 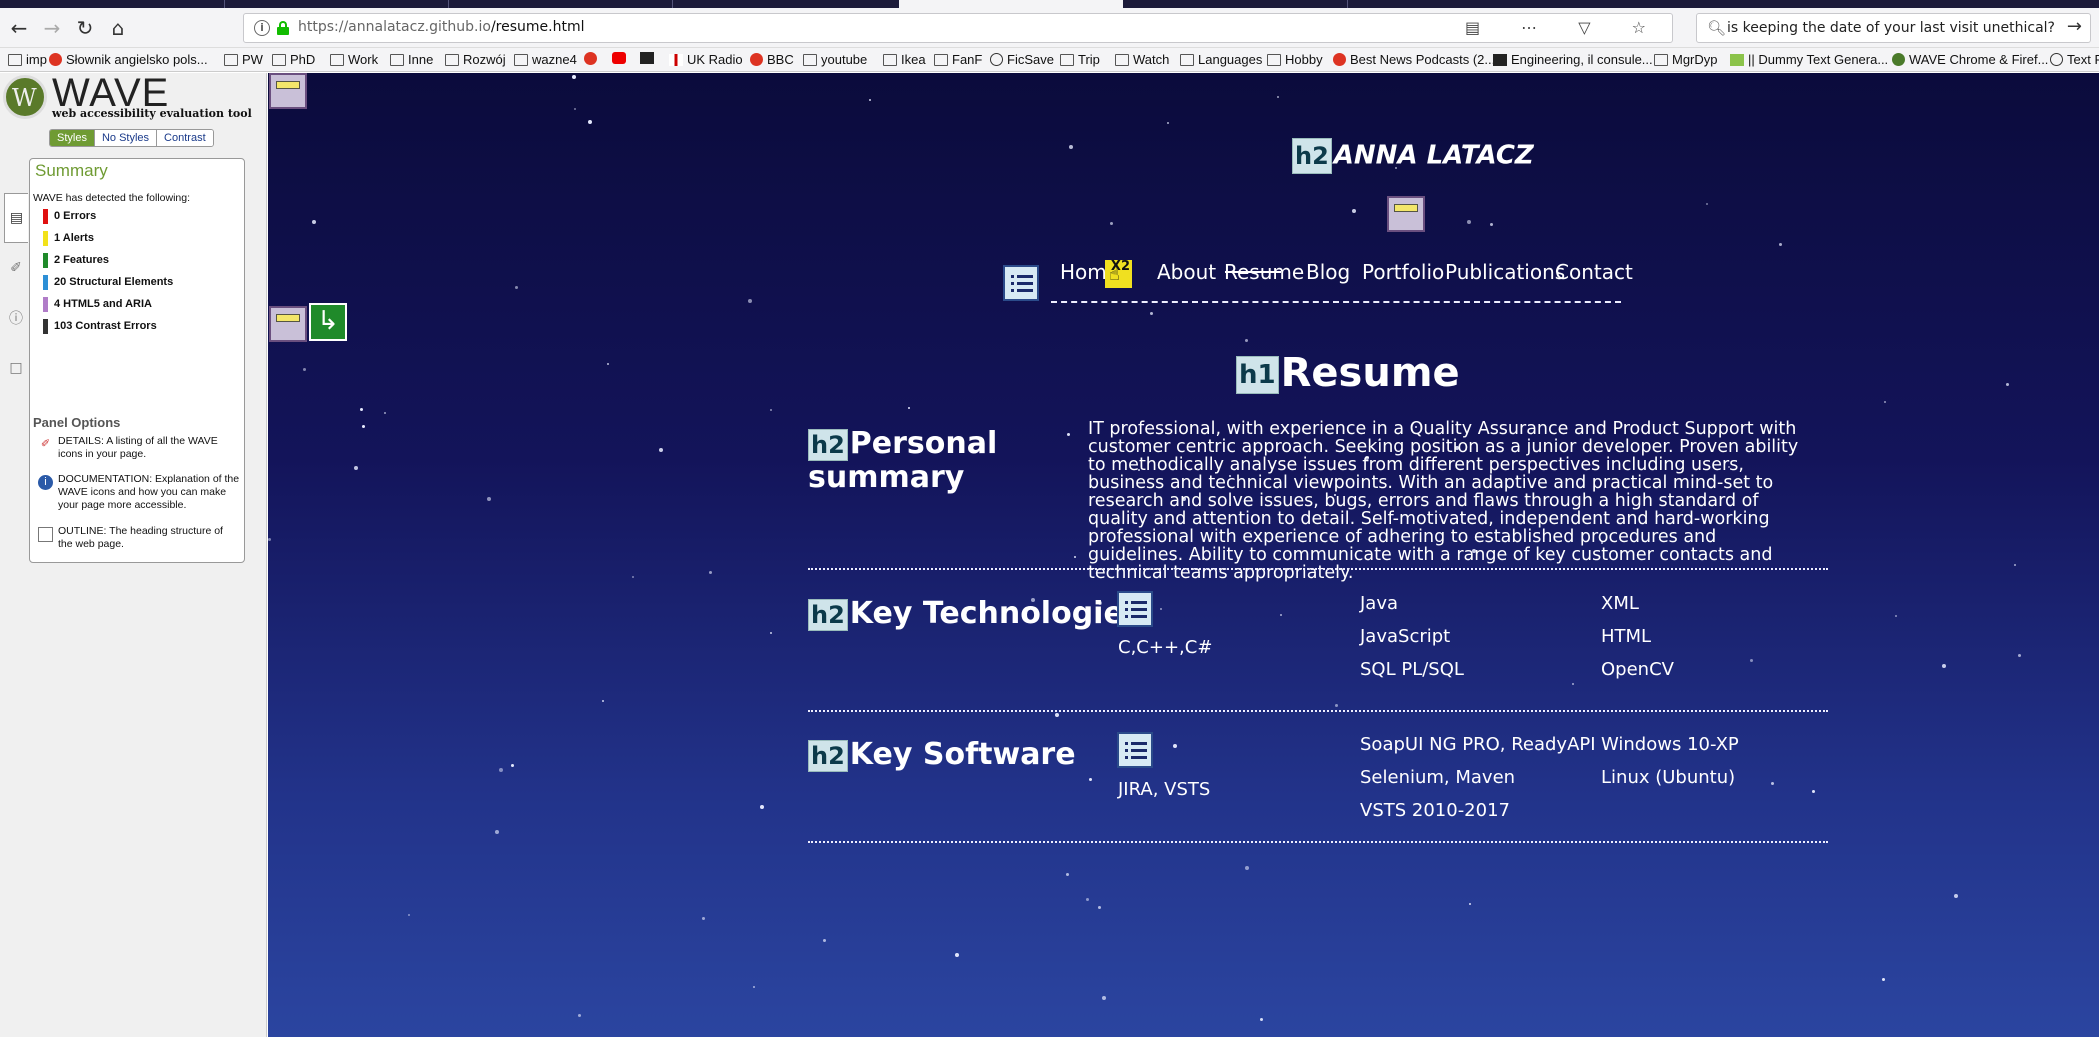 I want to click on wave-icon, so click(x=1898, y=59).